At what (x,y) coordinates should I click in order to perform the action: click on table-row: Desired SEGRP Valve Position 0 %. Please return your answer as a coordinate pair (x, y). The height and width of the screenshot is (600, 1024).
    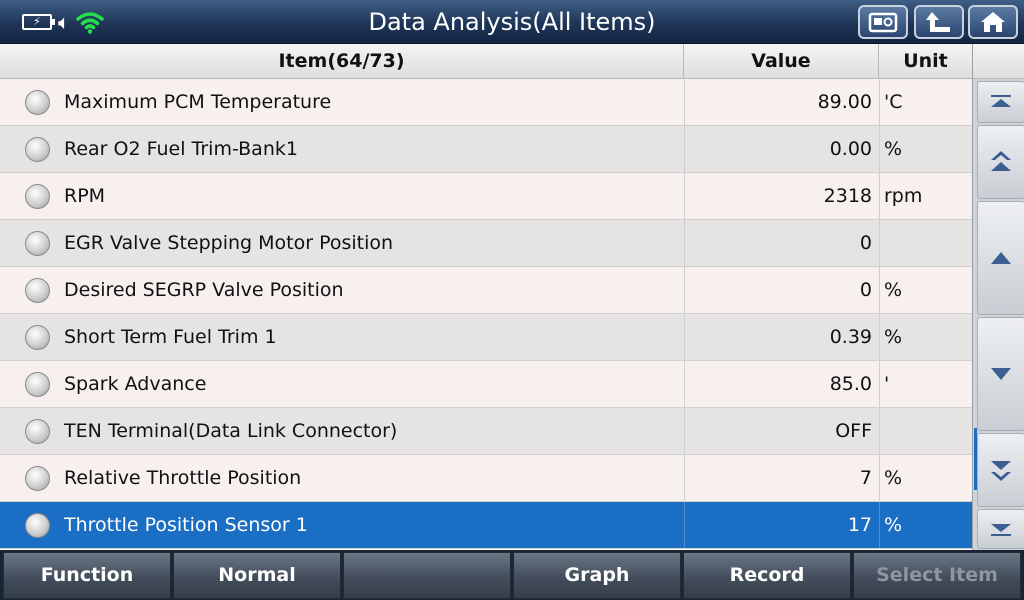
    Looking at the image, I should click on (486, 290).